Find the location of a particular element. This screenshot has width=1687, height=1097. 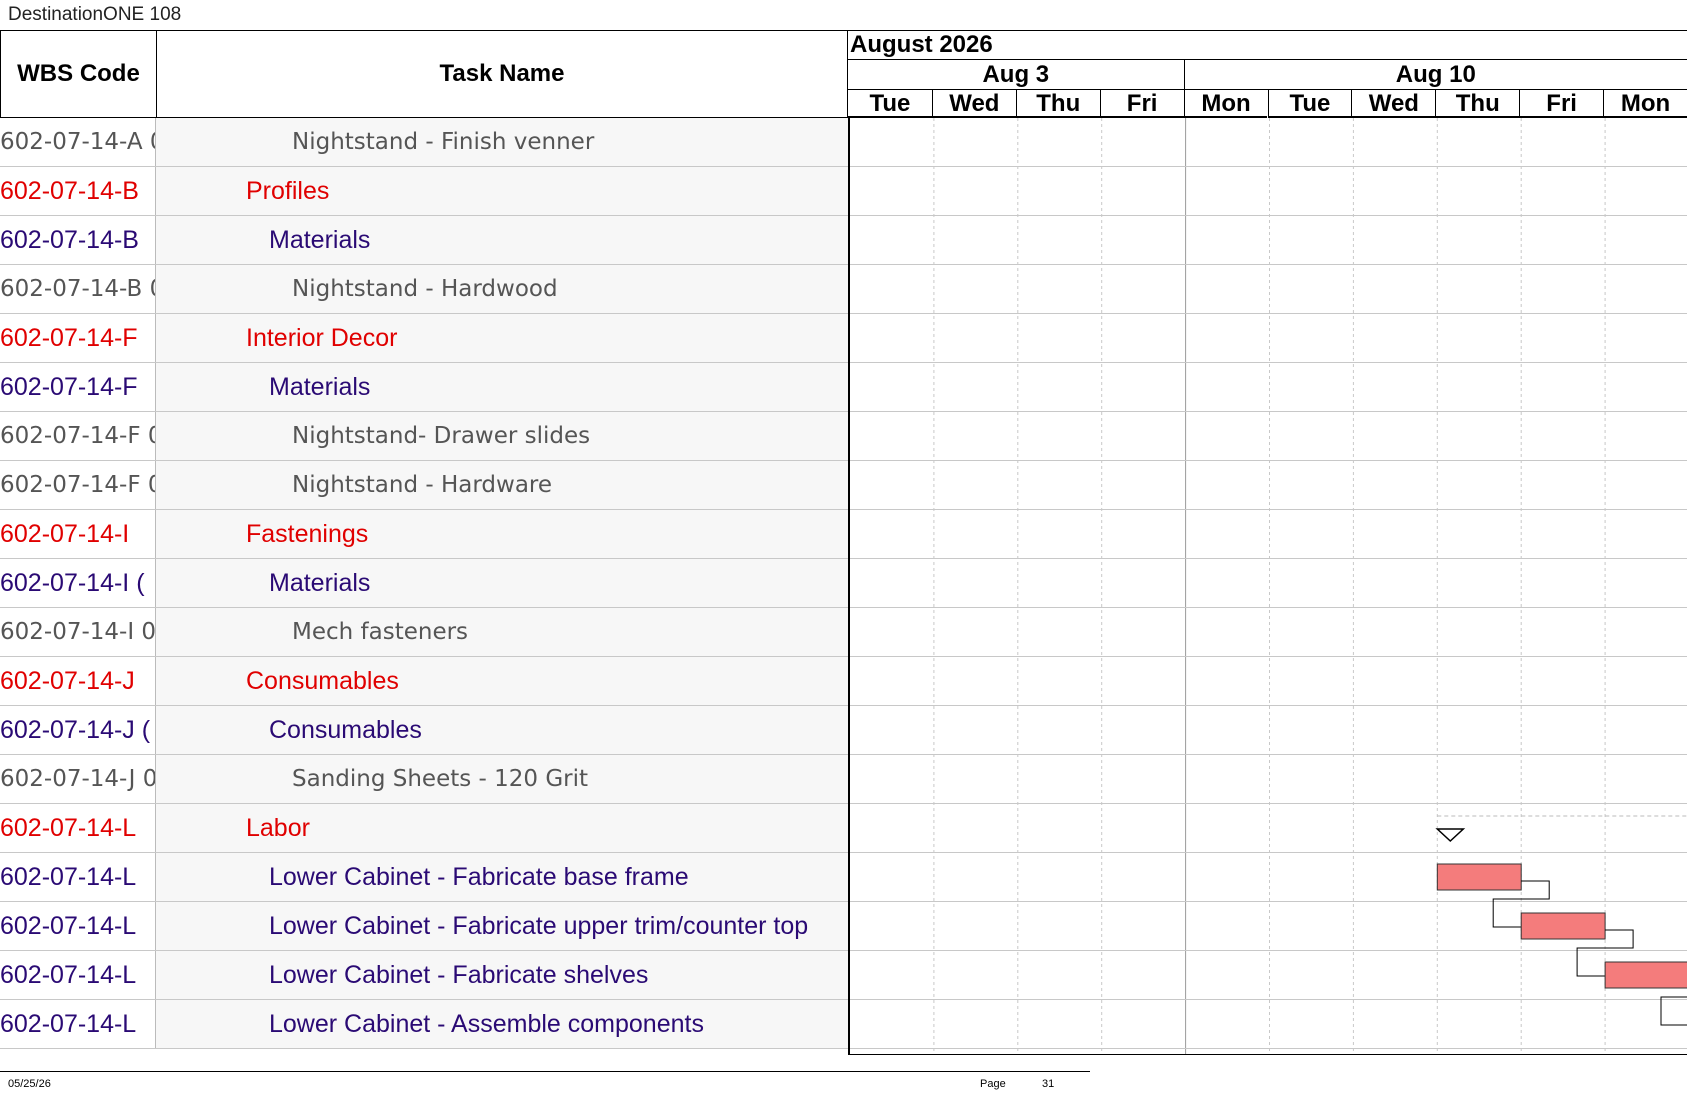

document-title: DestinationONE 108 is located at coordinates (95, 14).